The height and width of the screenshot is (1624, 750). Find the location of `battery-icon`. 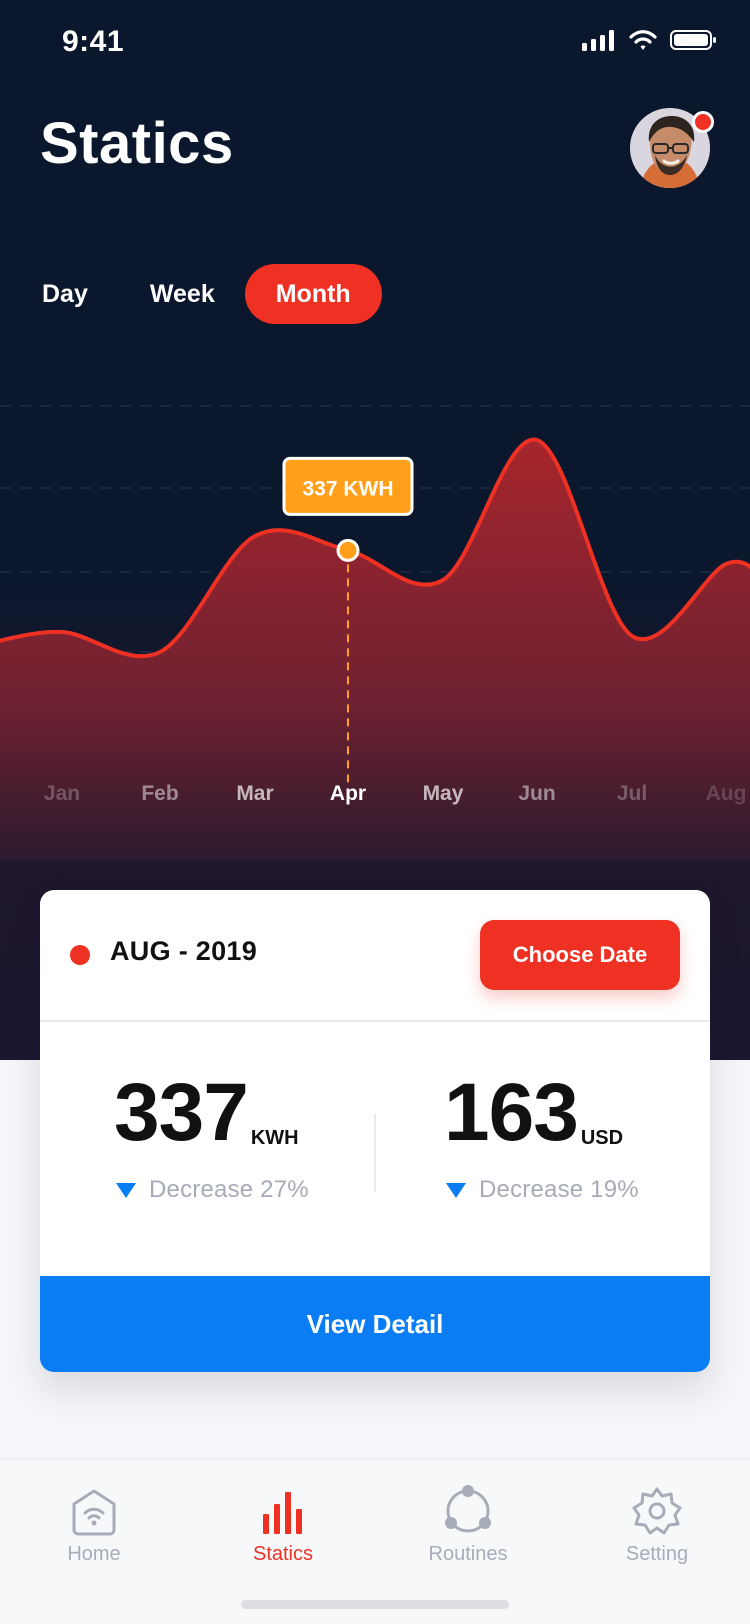

battery-icon is located at coordinates (693, 40).